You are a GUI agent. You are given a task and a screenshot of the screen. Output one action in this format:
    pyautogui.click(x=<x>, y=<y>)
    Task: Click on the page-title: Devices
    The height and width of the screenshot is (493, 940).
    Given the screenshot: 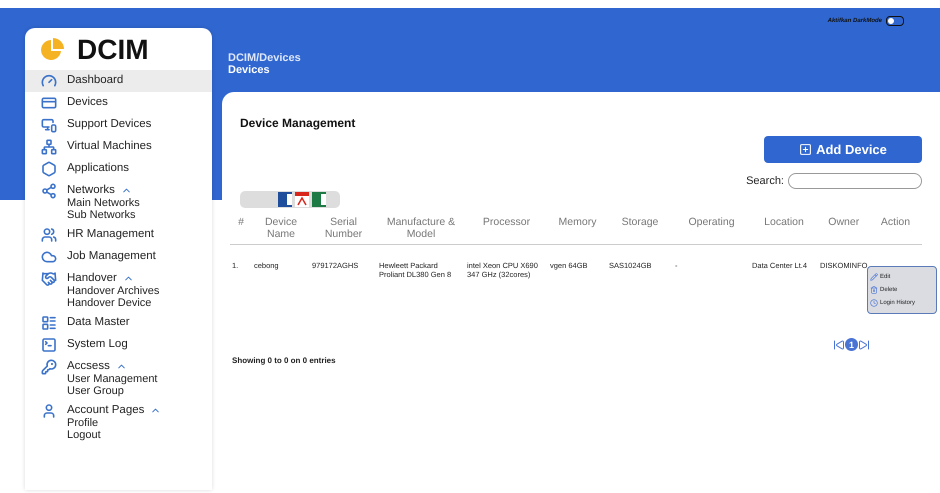 What is the action you would take?
    pyautogui.click(x=249, y=70)
    